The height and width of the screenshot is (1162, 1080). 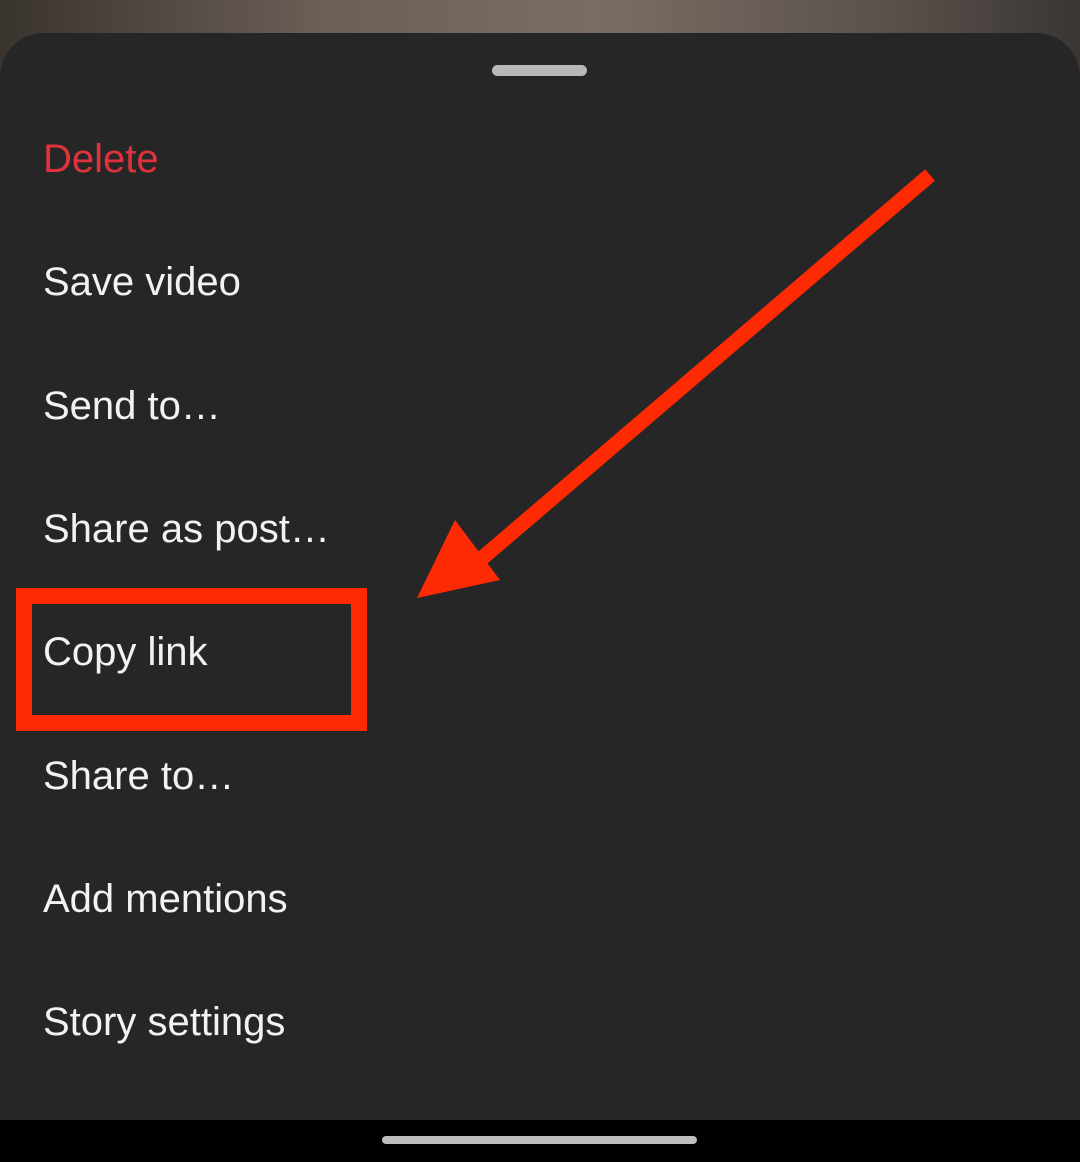 I want to click on system-navigation-bar, so click(x=540, y=1141).